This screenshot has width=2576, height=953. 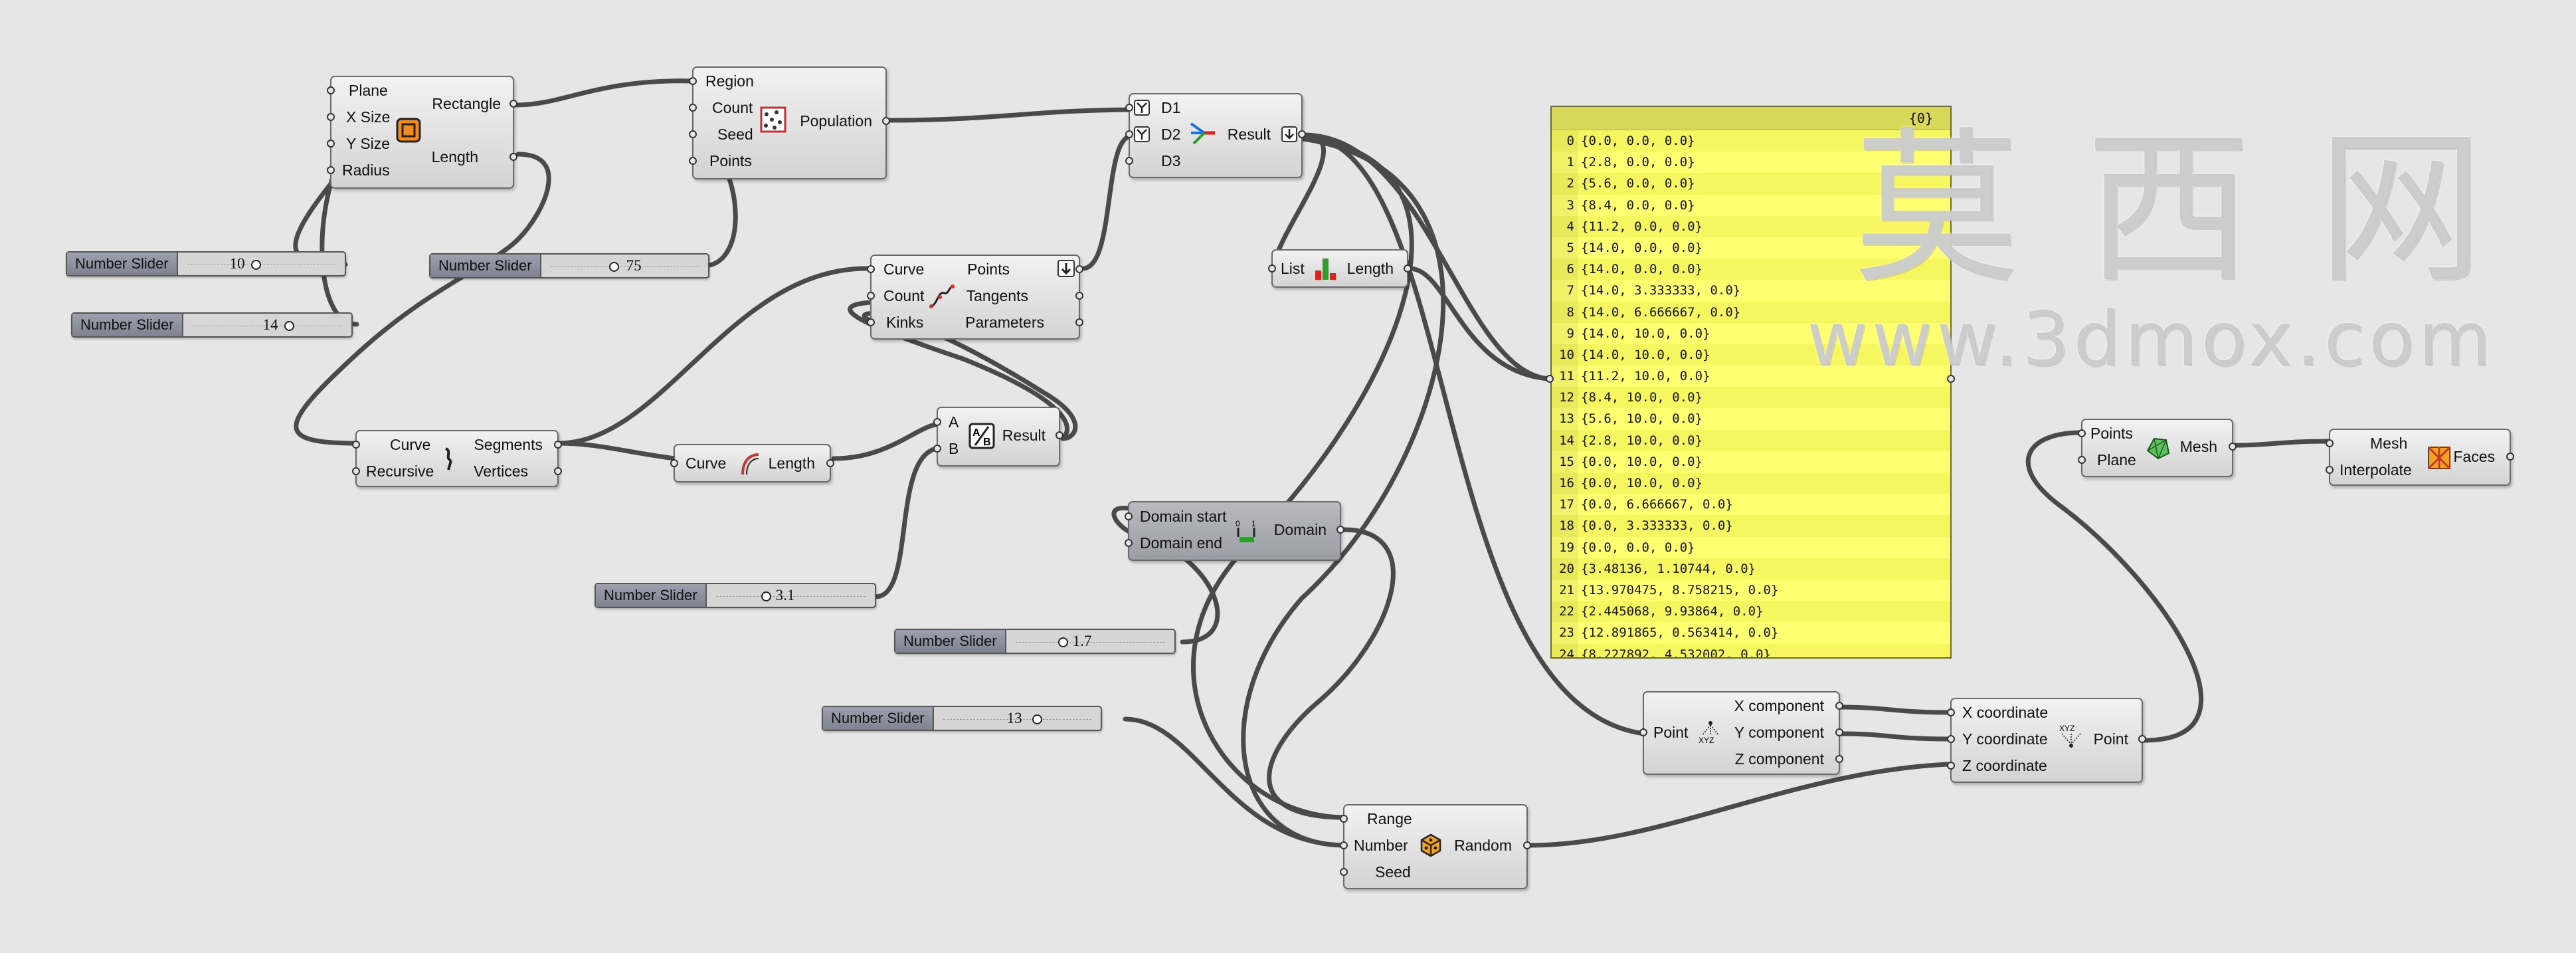 I want to click on slider-track: 14, so click(x=267, y=325).